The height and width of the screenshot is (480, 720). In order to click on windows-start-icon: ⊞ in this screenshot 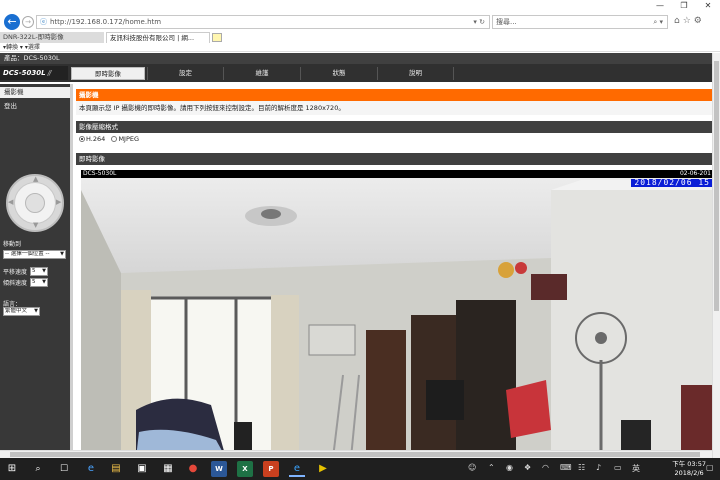, I will do `click(12, 469)`.